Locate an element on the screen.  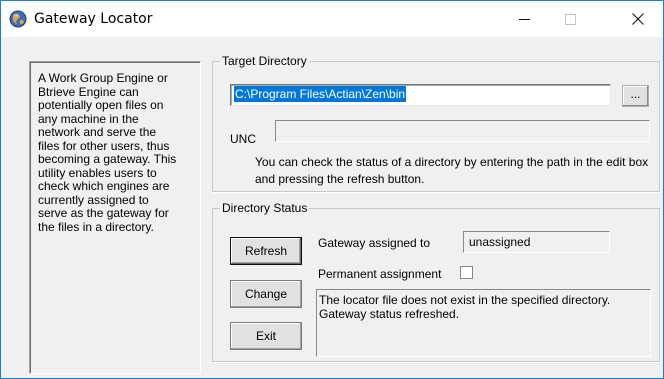
change-button: Change is located at coordinates (266, 294).